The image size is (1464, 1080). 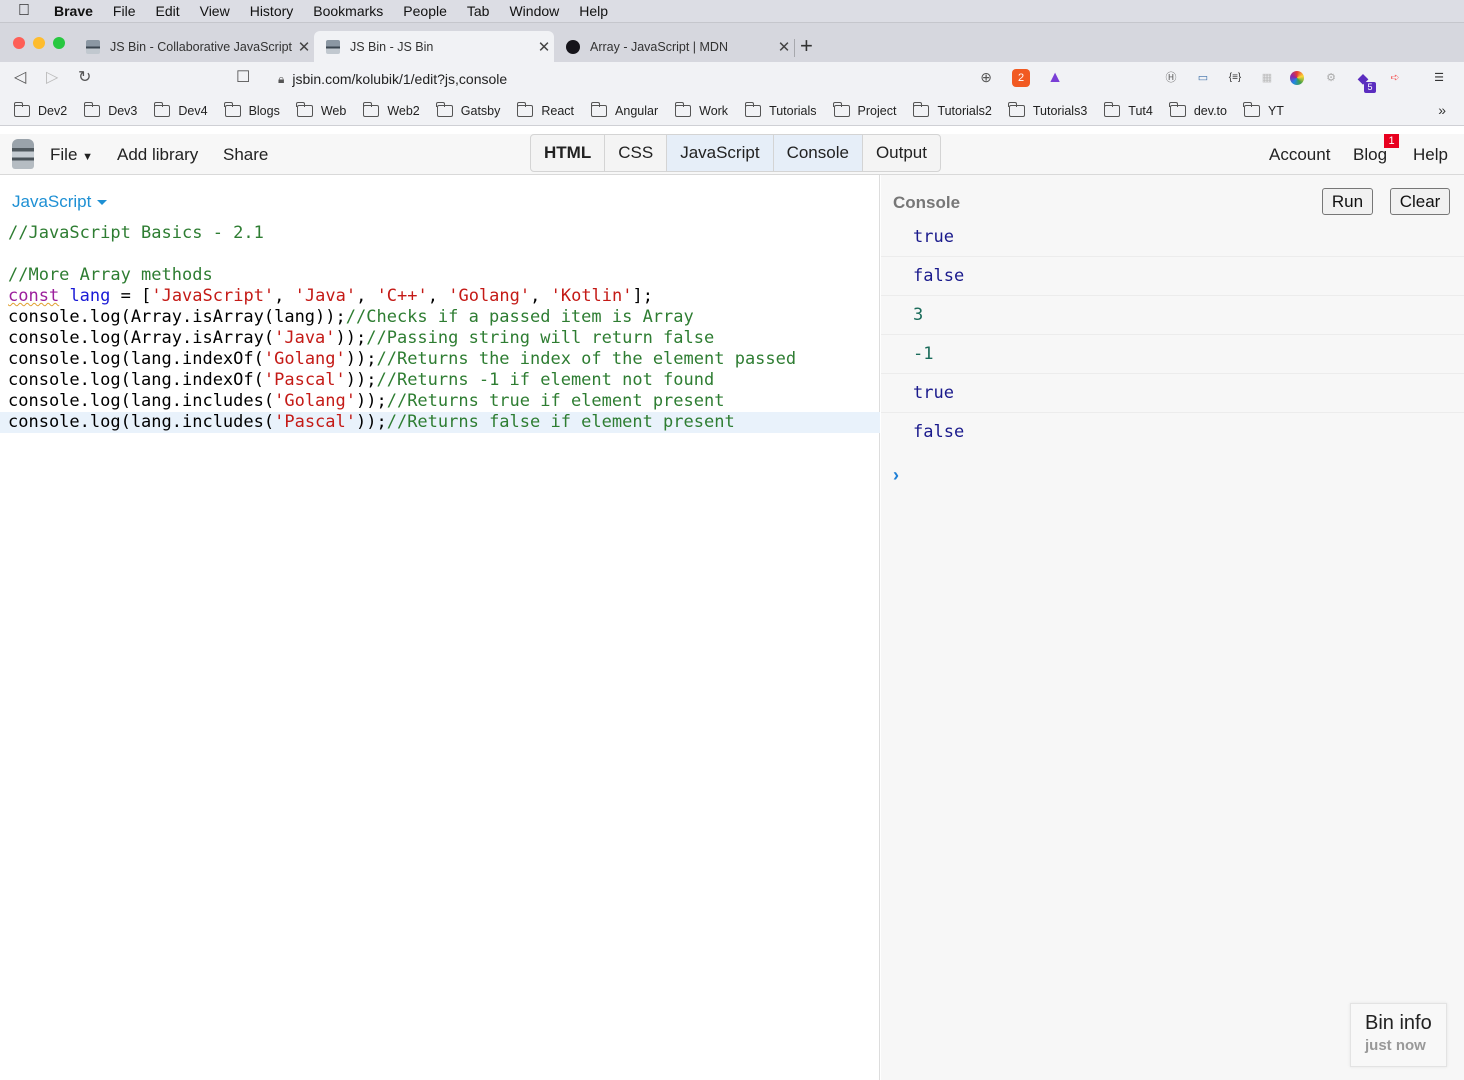 What do you see at coordinates (84, 77) in the screenshot?
I see `reload-icon: ↻` at bounding box center [84, 77].